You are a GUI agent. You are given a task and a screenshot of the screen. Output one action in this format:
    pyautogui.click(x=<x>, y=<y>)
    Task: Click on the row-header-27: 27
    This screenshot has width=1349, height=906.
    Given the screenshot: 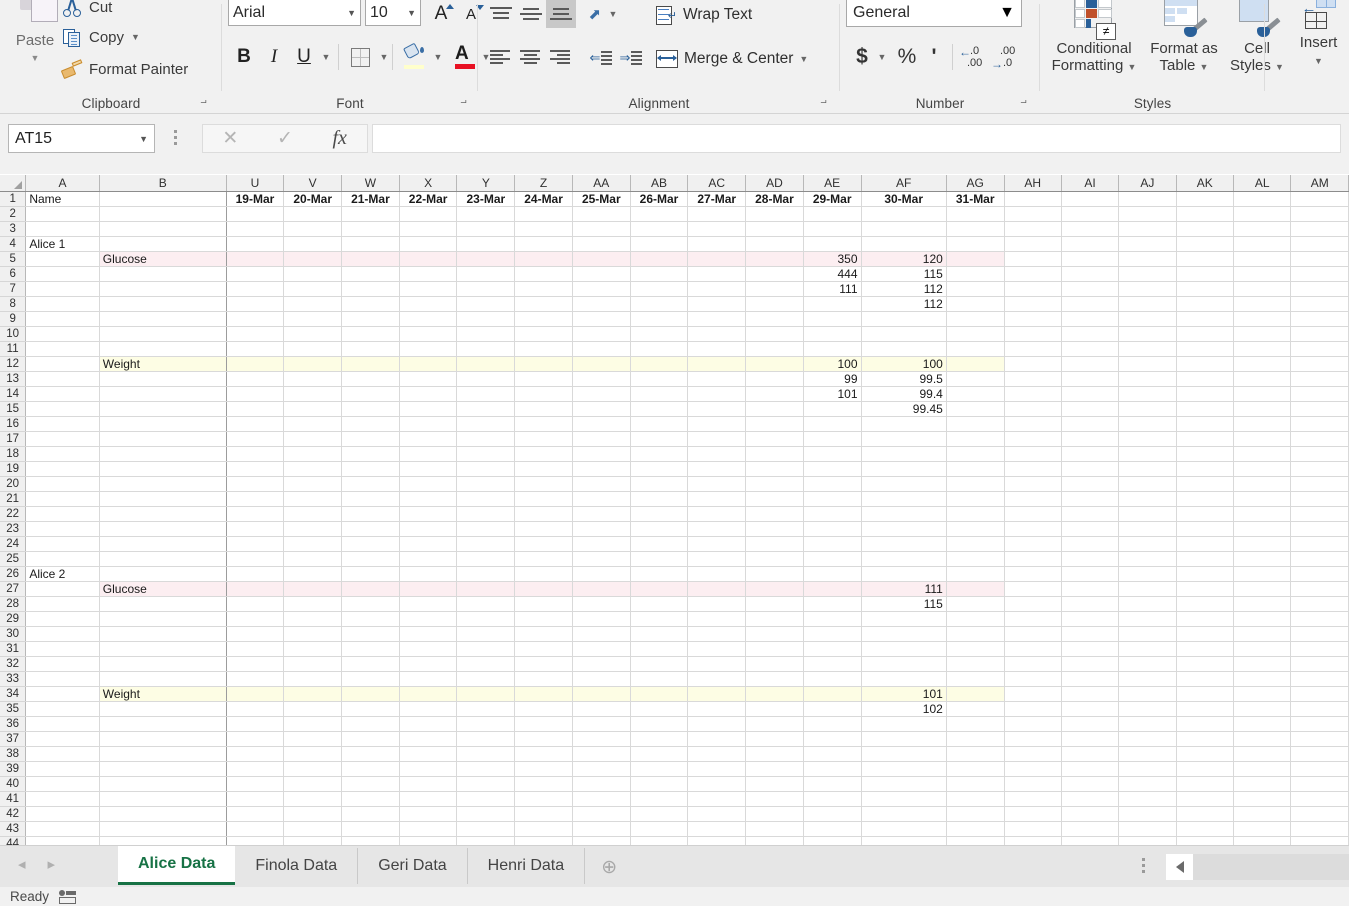 What is the action you would take?
    pyautogui.click(x=13, y=589)
    